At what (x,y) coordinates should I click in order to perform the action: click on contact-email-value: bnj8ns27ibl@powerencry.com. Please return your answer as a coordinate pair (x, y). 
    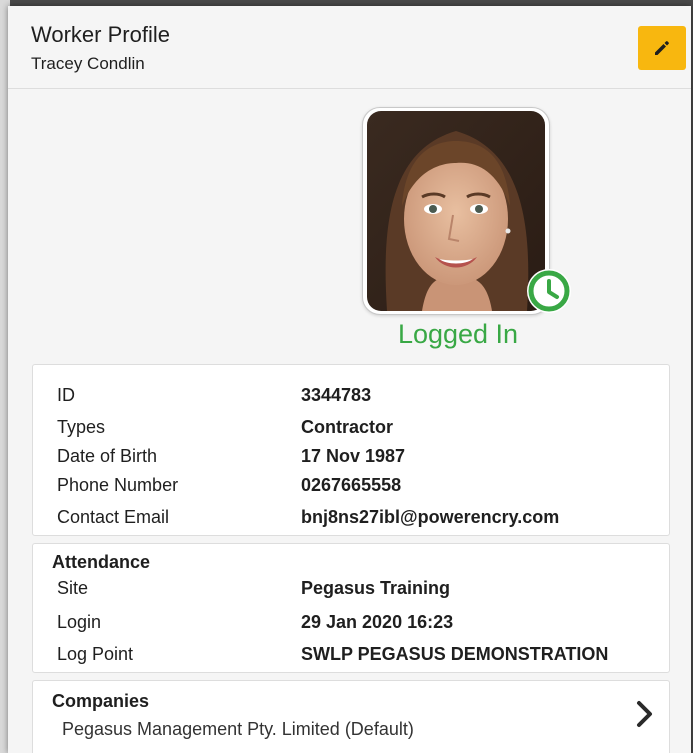
    Looking at the image, I should click on (430, 517).